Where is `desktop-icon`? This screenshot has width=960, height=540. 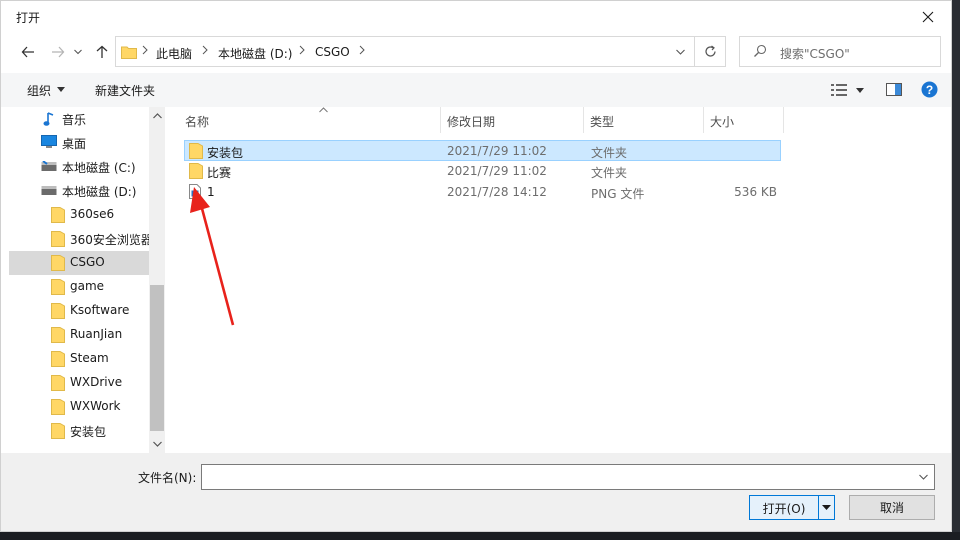
desktop-icon is located at coordinates (49, 141).